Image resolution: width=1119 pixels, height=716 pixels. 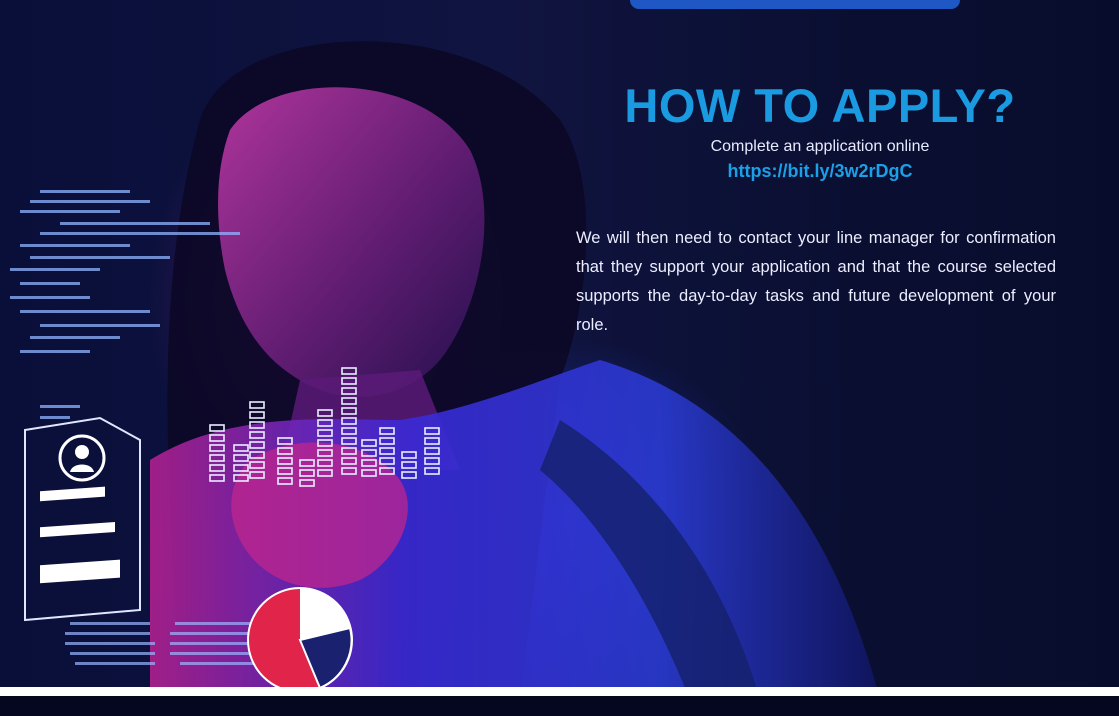 What do you see at coordinates (559, 706) in the screenshot?
I see `bottom-strip` at bounding box center [559, 706].